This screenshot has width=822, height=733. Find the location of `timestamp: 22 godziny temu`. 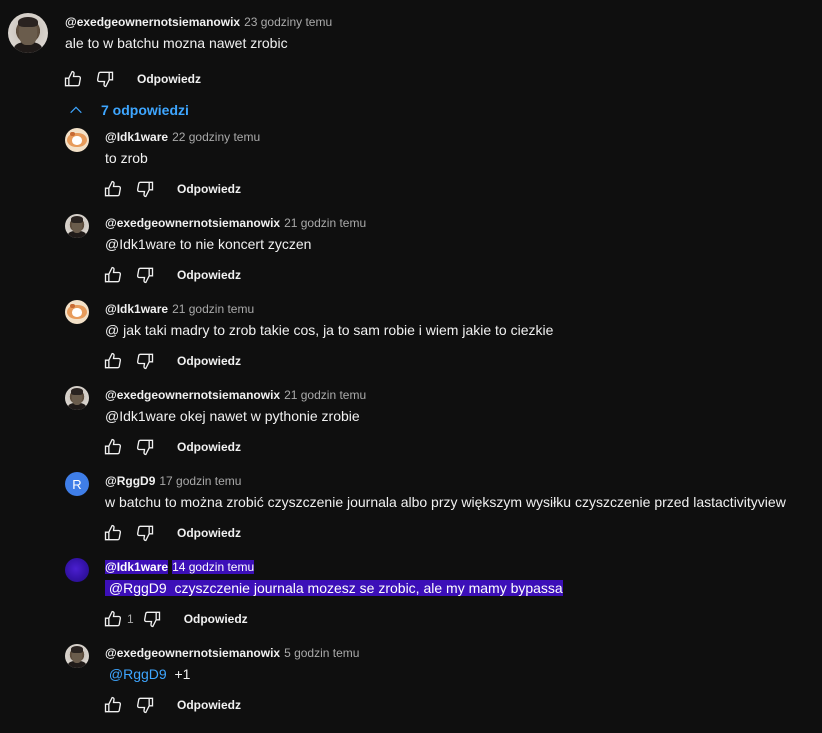

timestamp: 22 godziny temu is located at coordinates (216, 137).